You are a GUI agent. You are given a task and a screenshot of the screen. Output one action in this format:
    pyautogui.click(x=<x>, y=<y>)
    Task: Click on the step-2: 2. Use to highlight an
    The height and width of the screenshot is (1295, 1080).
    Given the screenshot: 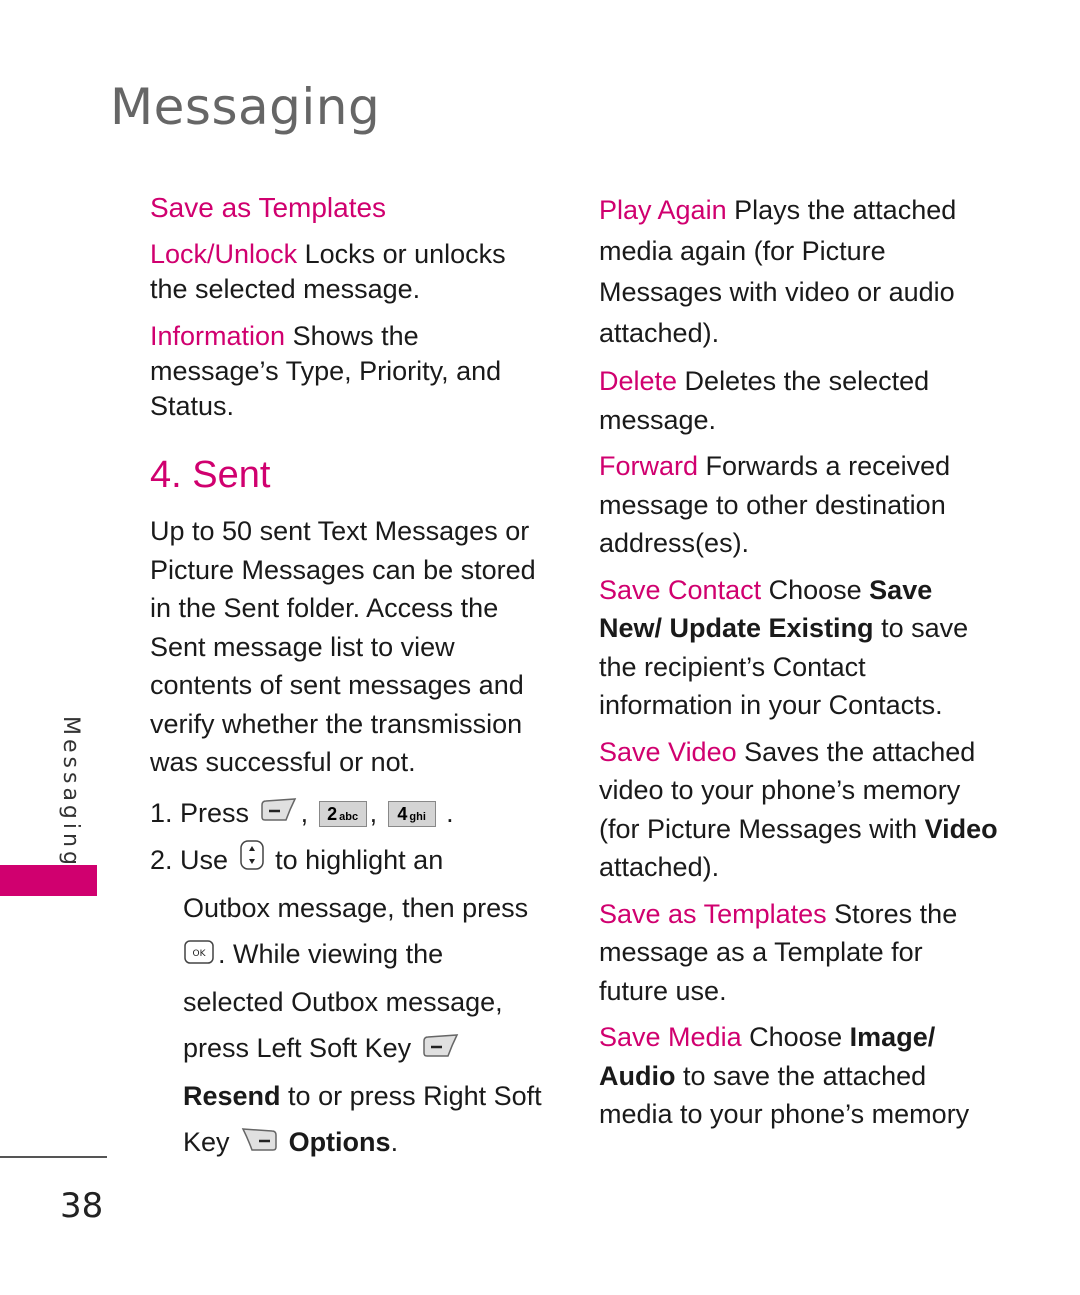 What is the action you would take?
    pyautogui.click(x=350, y=861)
    